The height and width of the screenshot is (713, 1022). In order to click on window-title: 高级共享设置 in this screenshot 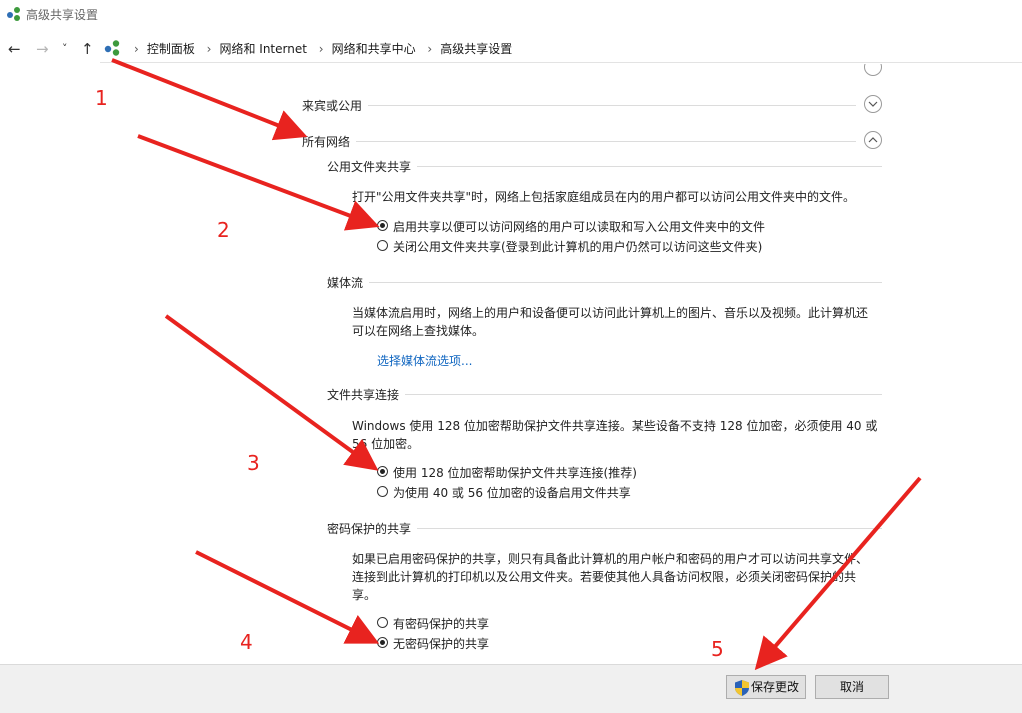, I will do `click(62, 15)`.